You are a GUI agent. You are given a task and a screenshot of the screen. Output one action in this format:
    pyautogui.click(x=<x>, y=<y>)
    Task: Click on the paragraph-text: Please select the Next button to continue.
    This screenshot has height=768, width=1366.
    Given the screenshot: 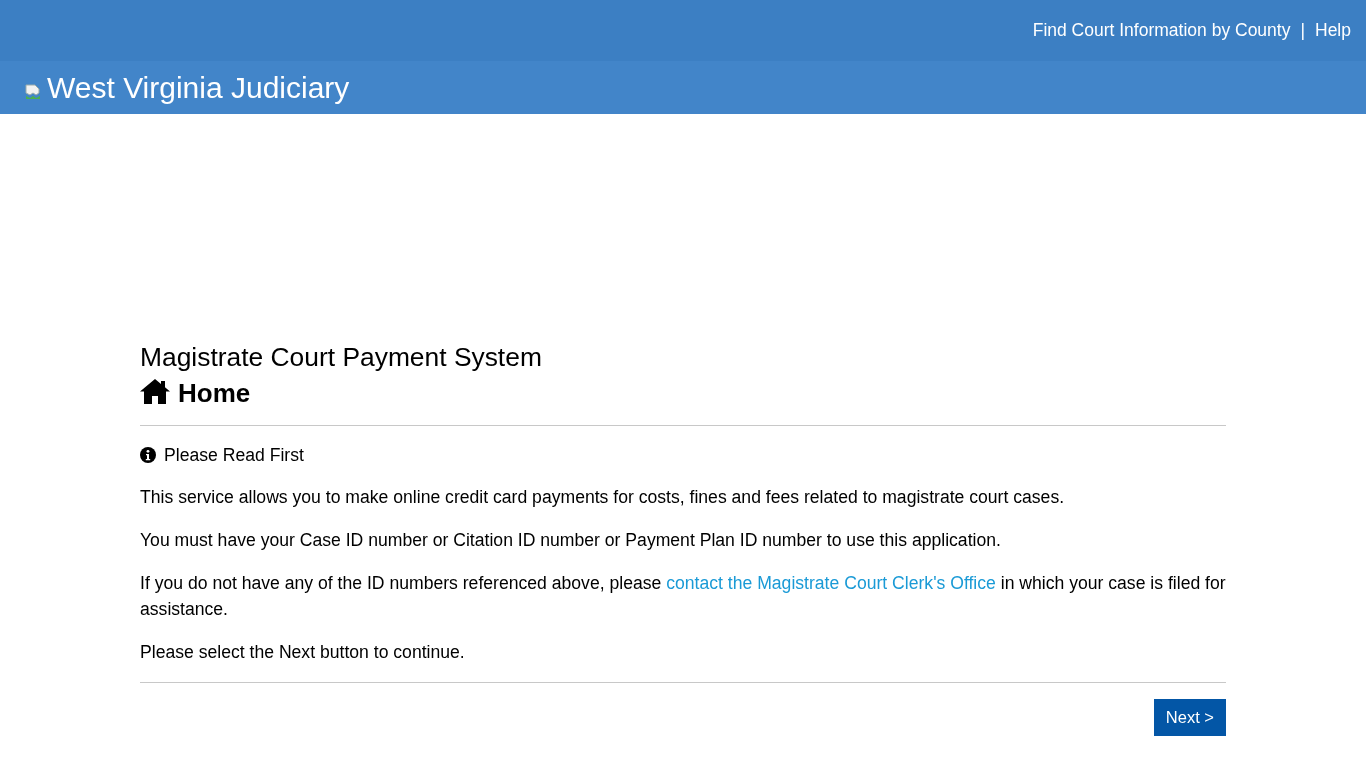 What is the action you would take?
    pyautogui.click(x=303, y=653)
    